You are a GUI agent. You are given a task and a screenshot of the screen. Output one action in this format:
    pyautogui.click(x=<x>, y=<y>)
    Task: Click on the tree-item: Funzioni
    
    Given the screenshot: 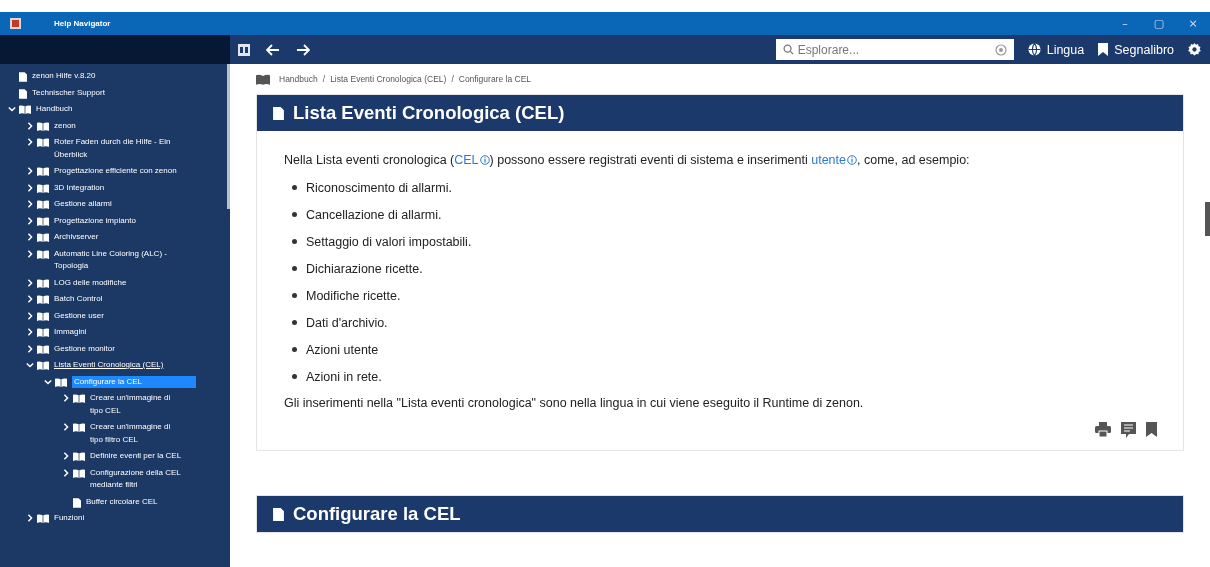 What is the action you would take?
    pyautogui.click(x=69, y=518)
    